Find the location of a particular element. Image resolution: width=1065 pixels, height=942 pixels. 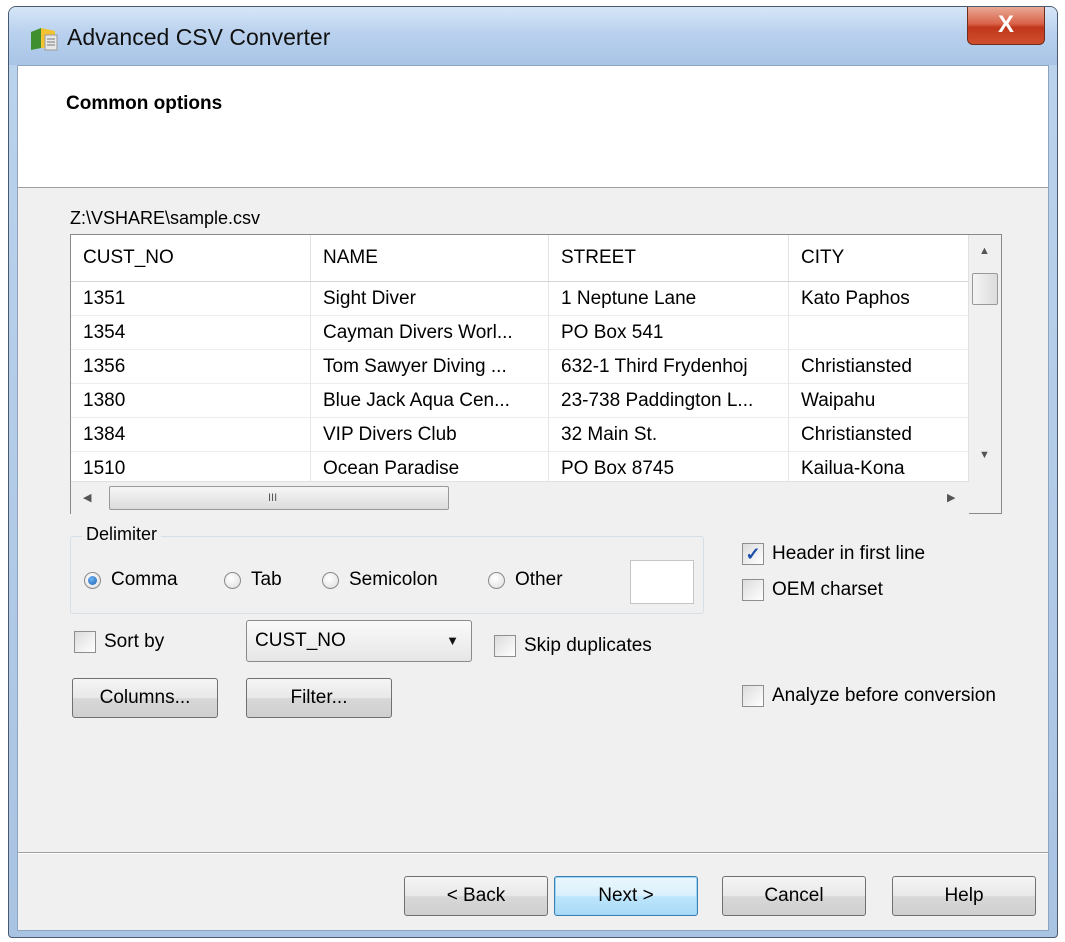

page-title: Common options is located at coordinates (144, 103).